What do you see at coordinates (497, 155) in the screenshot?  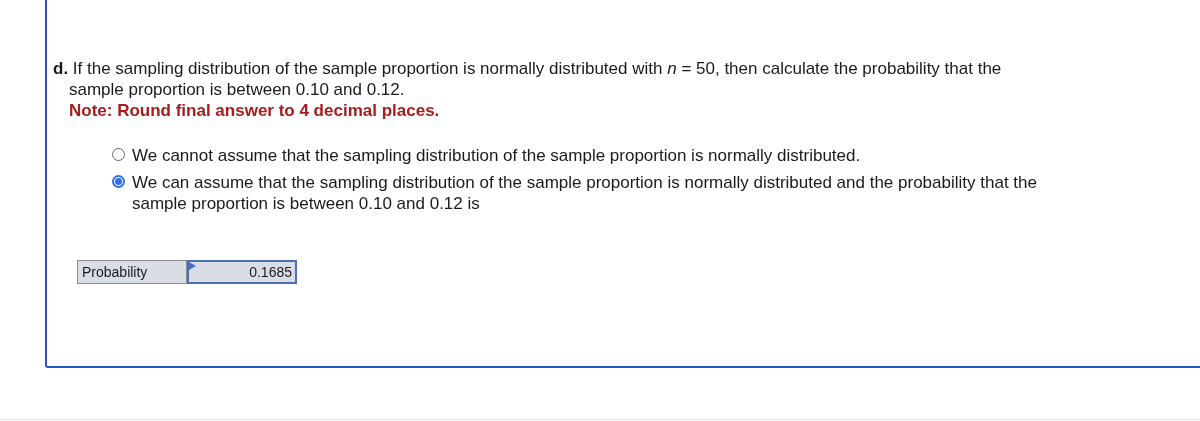 I see `option-label: We cannot assume that the sampling distribution of the sample proportion is normally distributed.` at bounding box center [497, 155].